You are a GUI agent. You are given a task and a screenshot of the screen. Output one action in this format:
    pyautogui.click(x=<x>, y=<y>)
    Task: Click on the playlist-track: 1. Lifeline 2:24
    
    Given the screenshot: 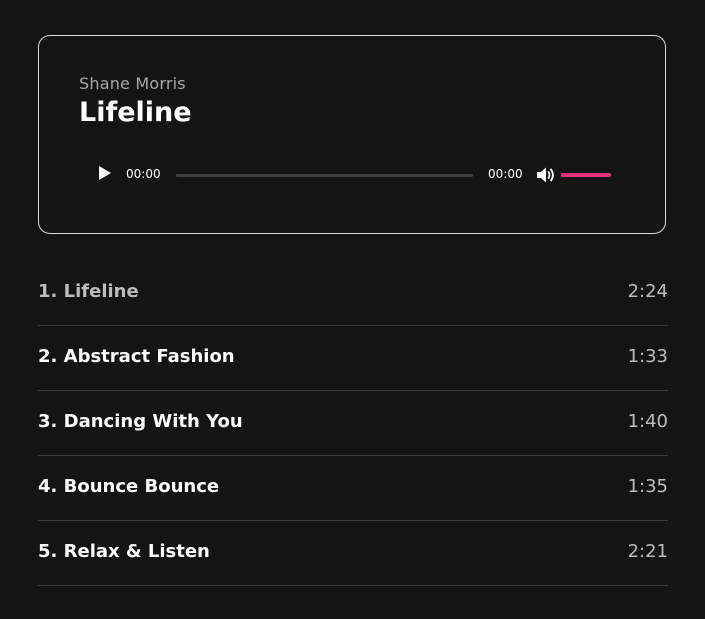 What is the action you would take?
    pyautogui.click(x=353, y=293)
    